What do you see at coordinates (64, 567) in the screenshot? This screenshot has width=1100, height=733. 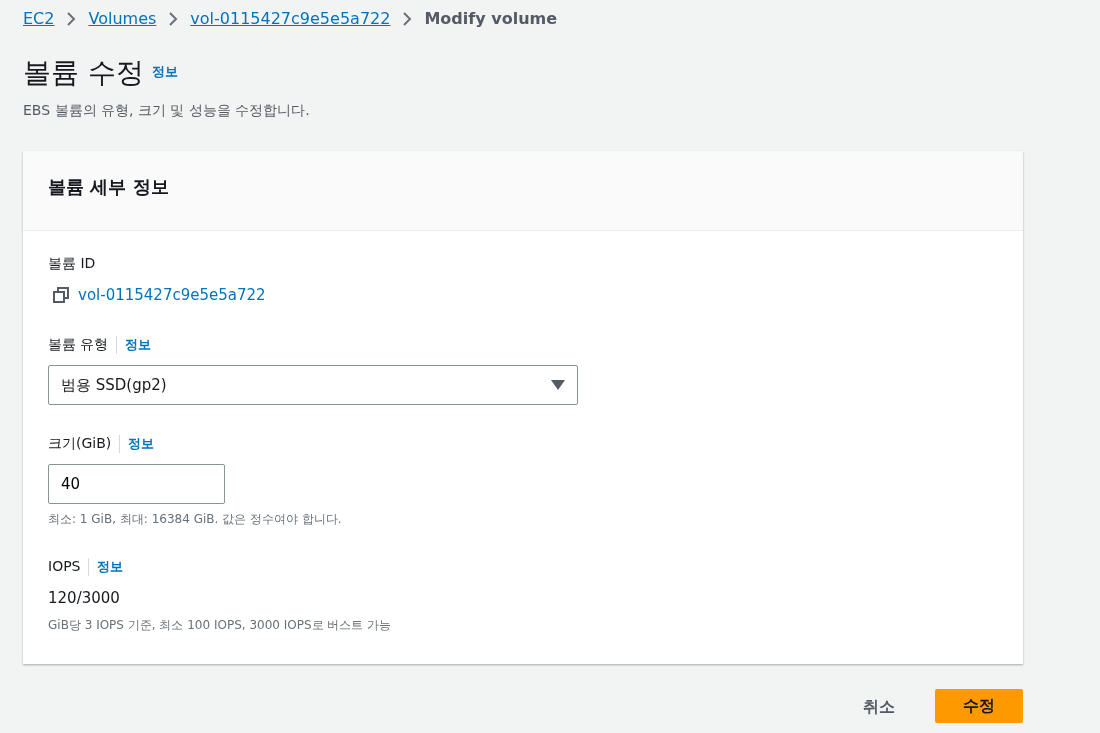 I see `field-label: IOPS` at bounding box center [64, 567].